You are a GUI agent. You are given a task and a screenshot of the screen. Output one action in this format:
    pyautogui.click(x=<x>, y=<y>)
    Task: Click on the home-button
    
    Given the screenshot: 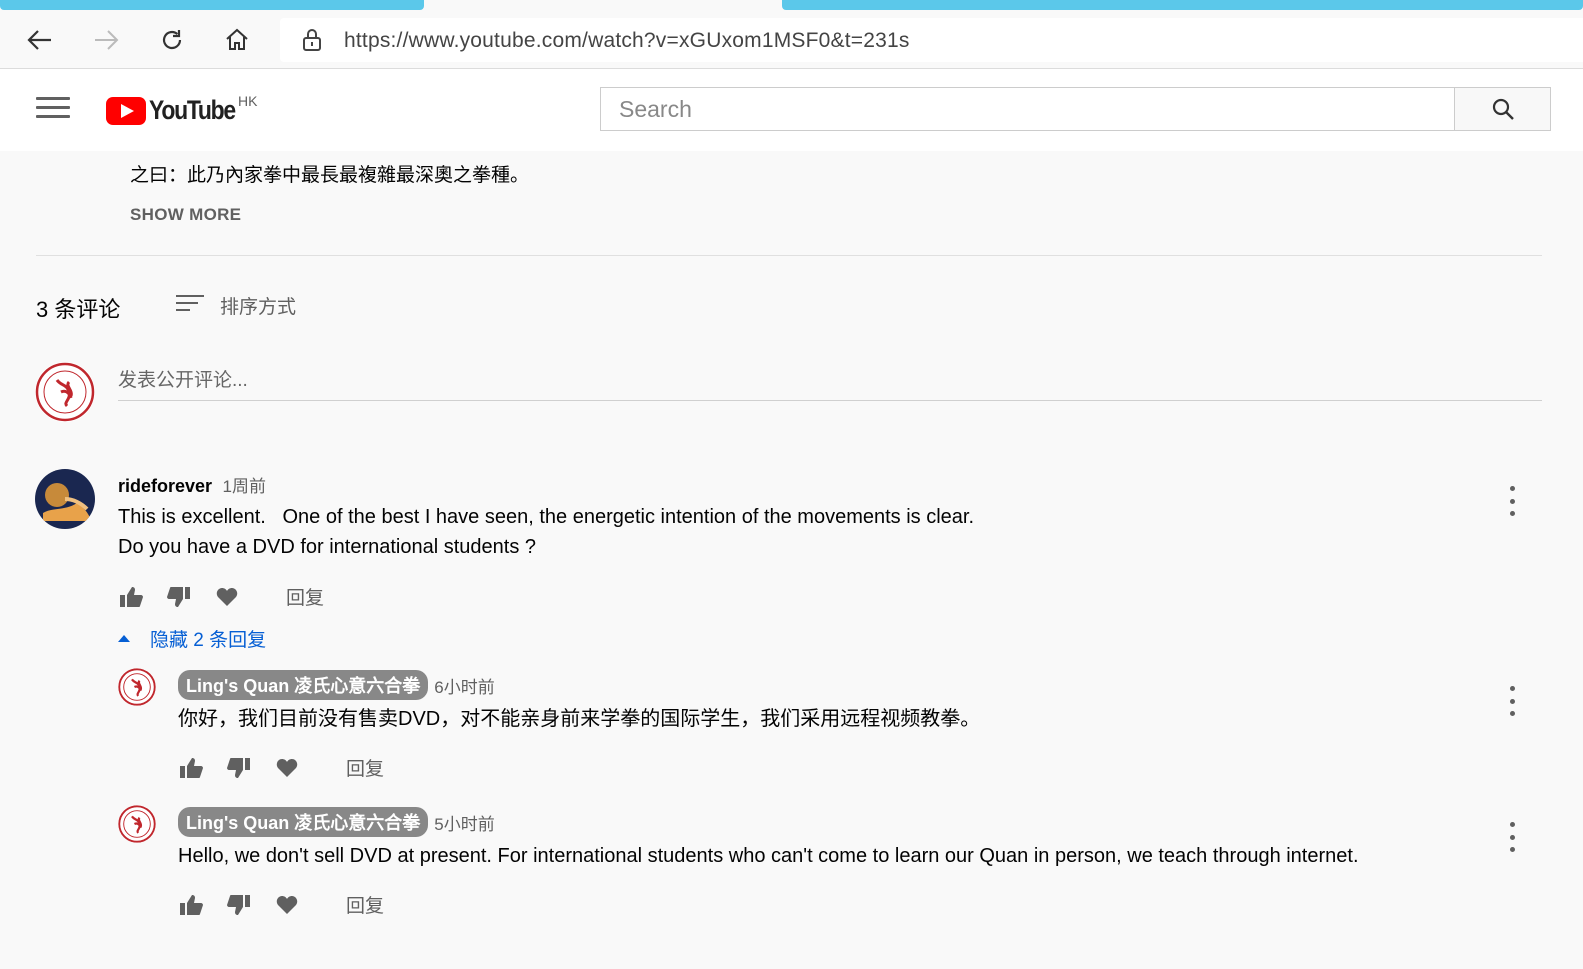 What is the action you would take?
    pyautogui.click(x=237, y=40)
    